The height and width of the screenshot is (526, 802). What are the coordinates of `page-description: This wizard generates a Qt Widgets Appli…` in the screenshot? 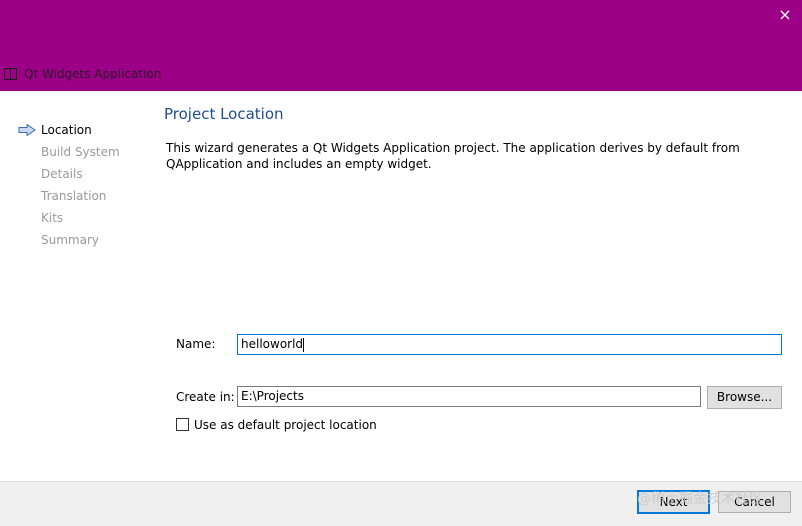 It's located at (453, 156).